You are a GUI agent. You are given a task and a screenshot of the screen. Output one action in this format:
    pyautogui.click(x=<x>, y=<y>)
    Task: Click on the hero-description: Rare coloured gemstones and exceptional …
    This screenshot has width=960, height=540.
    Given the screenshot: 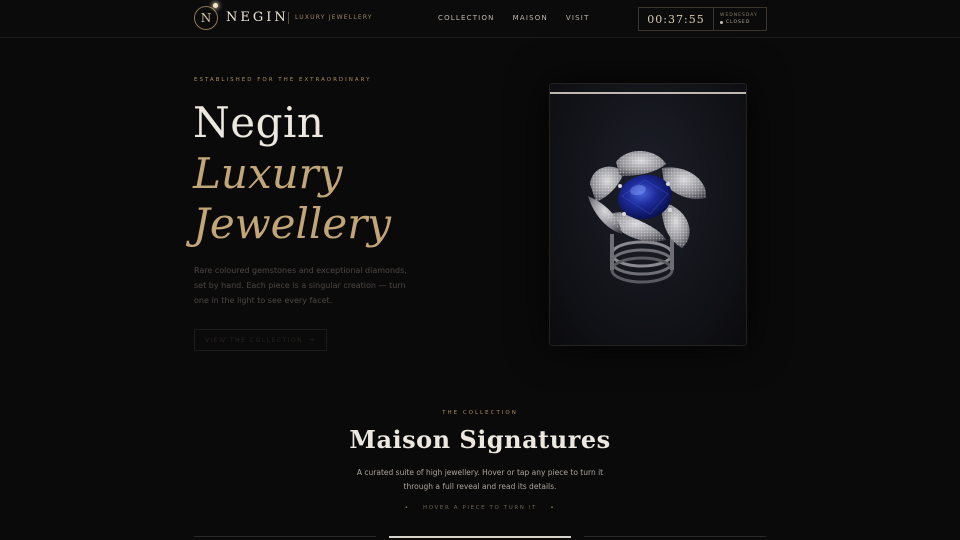 What is the action you would take?
    pyautogui.click(x=300, y=285)
    